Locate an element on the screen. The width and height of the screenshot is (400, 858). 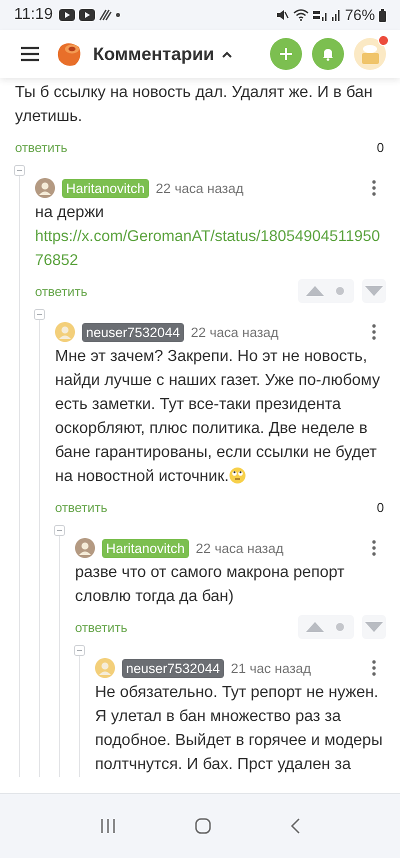
plus-icon is located at coordinates (286, 54).